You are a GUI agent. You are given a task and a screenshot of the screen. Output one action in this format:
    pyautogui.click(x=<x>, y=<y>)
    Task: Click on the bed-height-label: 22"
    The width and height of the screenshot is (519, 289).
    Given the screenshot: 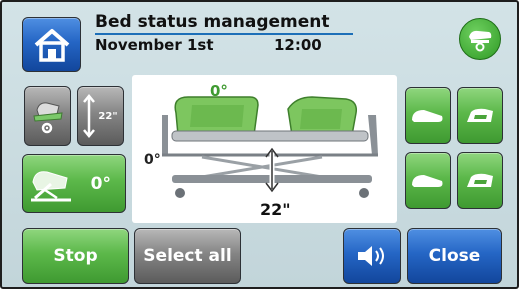 What is the action you would take?
    pyautogui.click(x=275, y=209)
    